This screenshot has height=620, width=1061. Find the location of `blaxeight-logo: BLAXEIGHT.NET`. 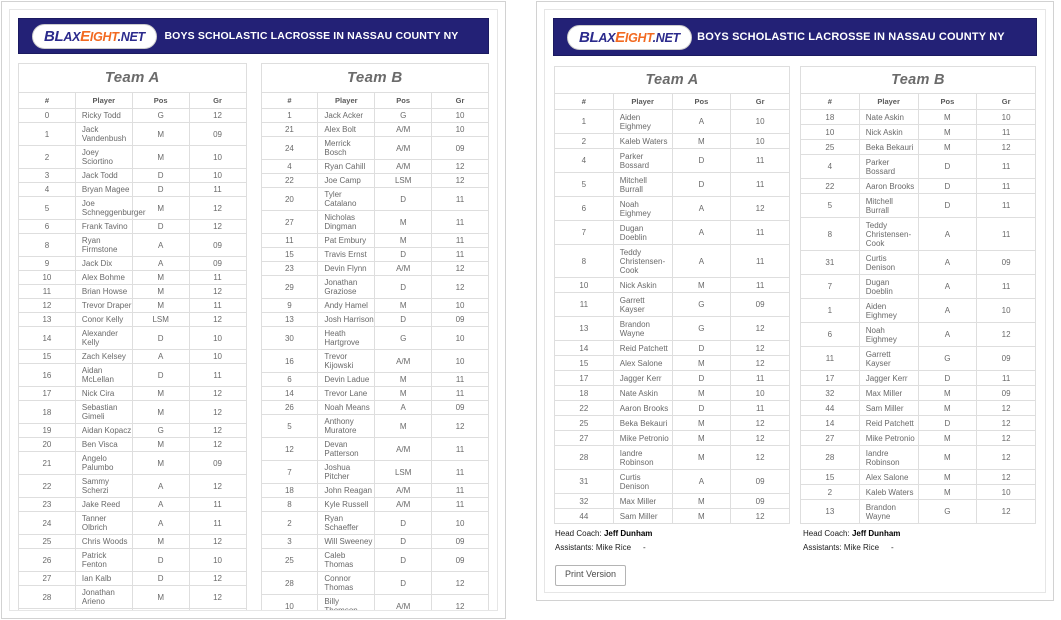

blaxeight-logo: BLAXEIGHT.NET is located at coordinates (629, 37).